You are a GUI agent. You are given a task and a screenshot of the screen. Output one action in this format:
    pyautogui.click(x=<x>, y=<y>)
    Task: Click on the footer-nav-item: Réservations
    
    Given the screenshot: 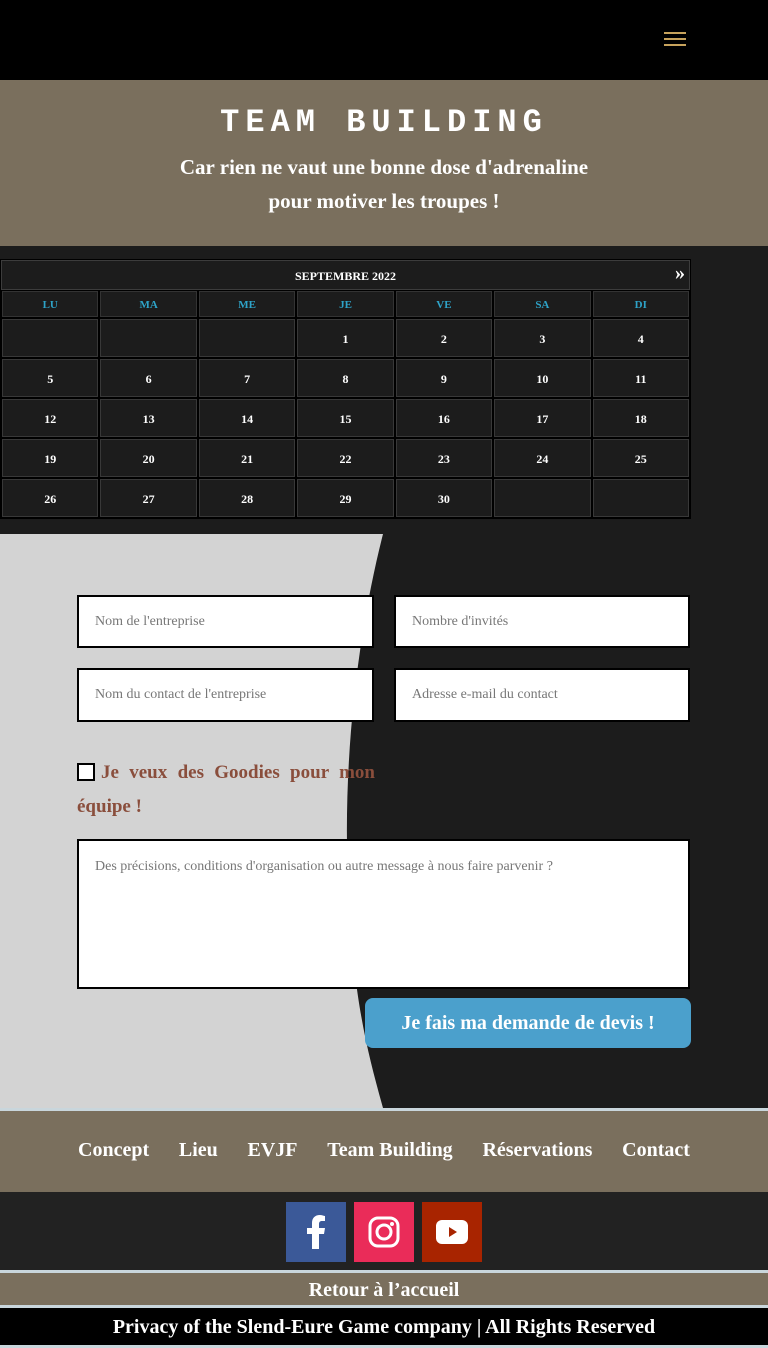 What is the action you would take?
    pyautogui.click(x=537, y=1150)
    